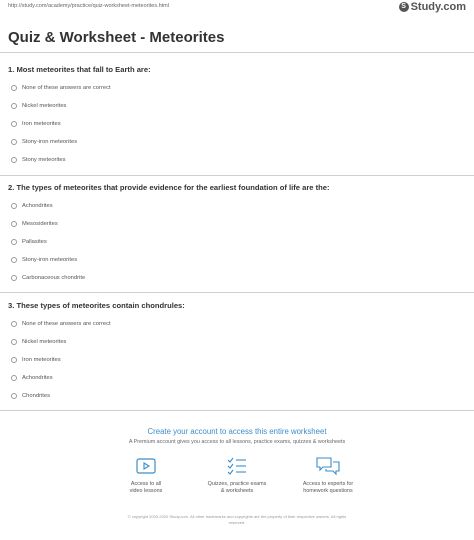  I want to click on chat-icon, so click(328, 466).